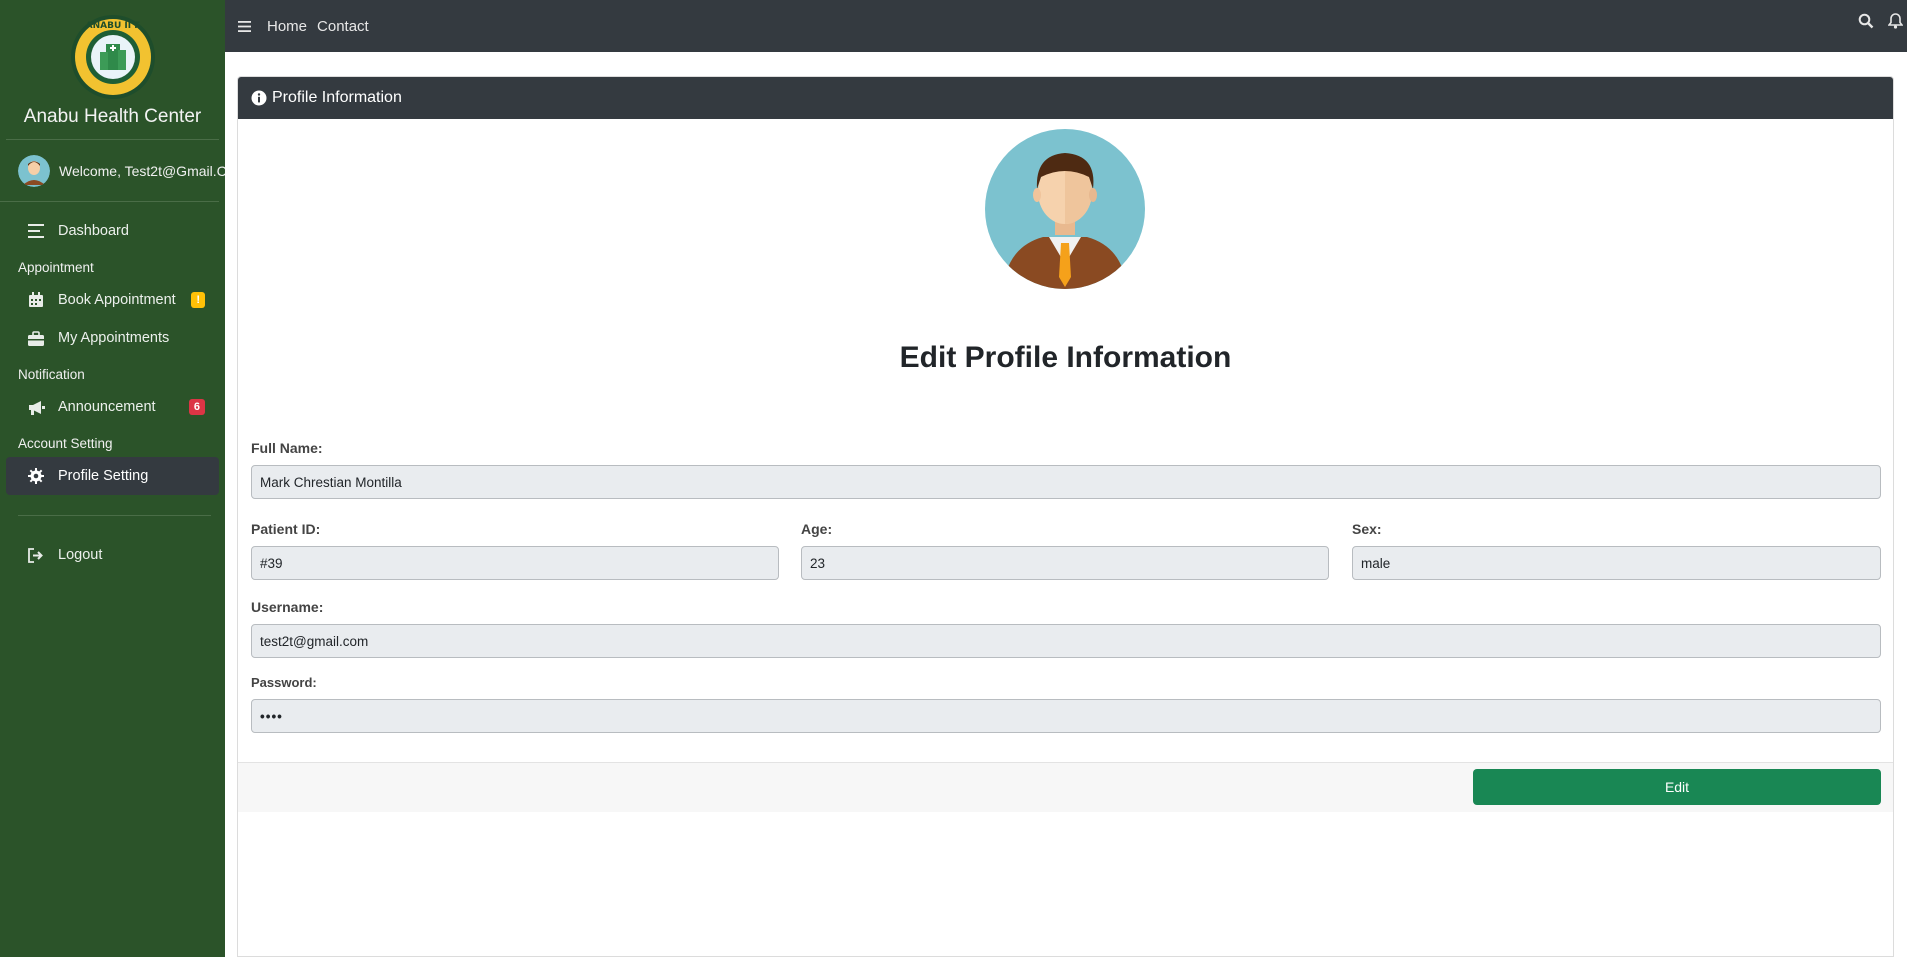 The height and width of the screenshot is (957, 1907). I want to click on logout-icon, so click(36, 555).